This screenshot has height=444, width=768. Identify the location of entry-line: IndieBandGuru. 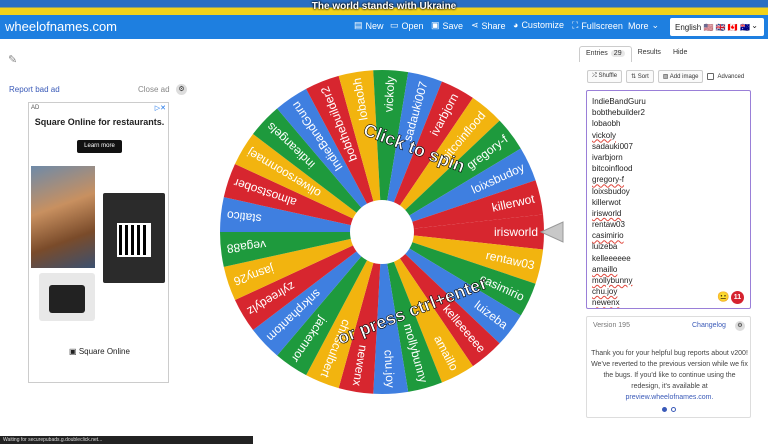
(619, 101).